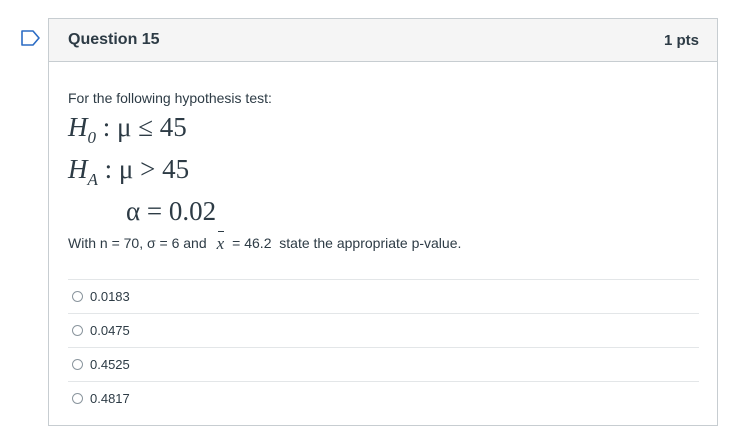  I want to click on answer-option: 0.0475, so click(383, 330).